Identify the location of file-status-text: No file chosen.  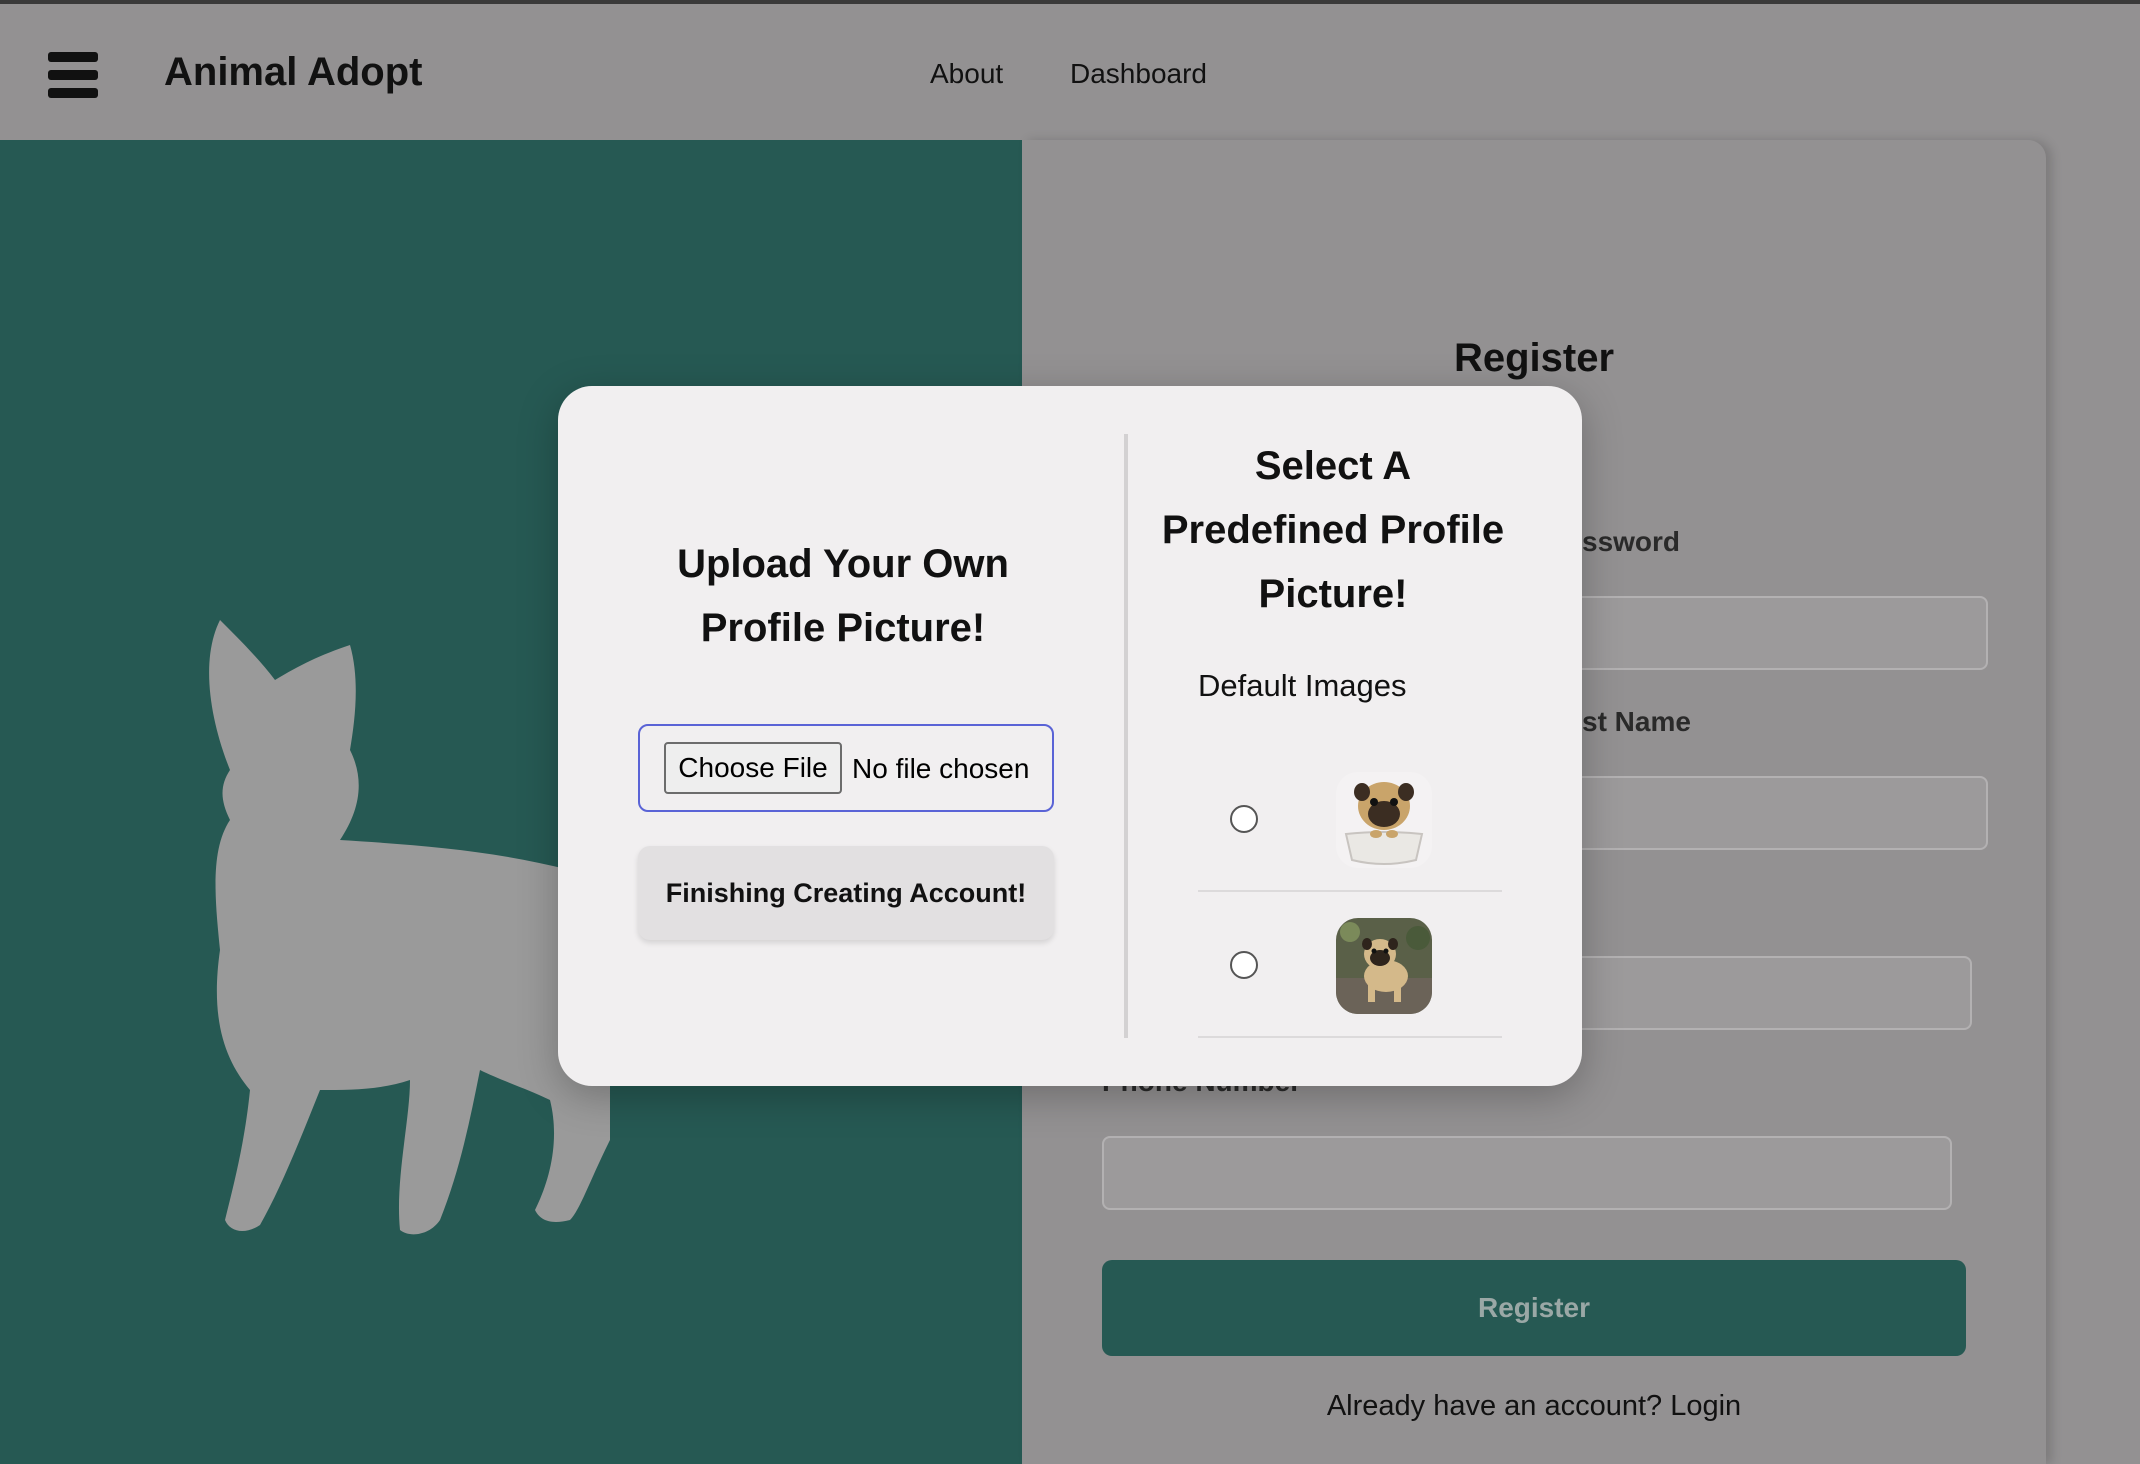
(941, 768).